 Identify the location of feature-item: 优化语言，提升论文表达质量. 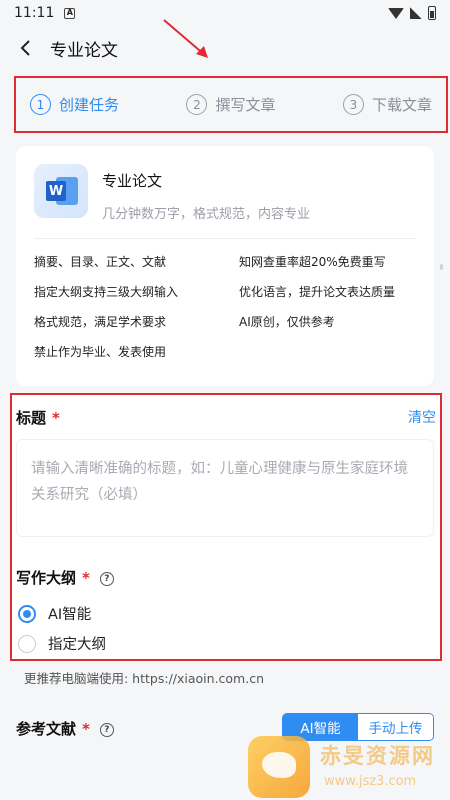
(317, 292).